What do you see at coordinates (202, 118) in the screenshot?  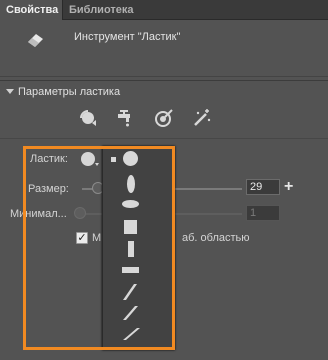 I see `magic-wand-icon` at bounding box center [202, 118].